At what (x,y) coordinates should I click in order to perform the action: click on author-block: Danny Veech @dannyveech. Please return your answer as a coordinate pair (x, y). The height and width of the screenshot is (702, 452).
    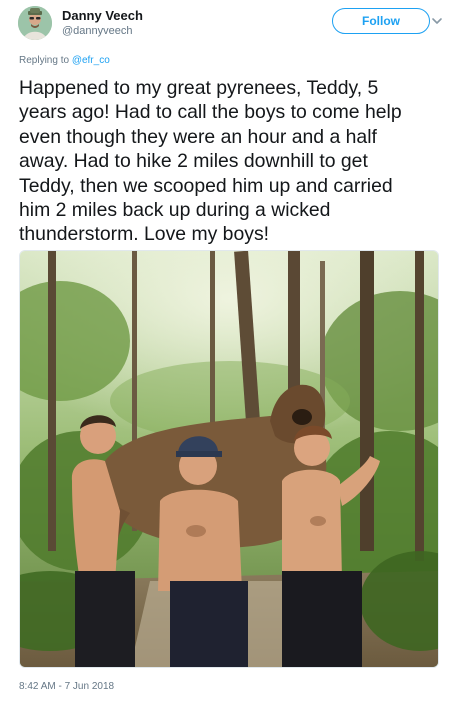
    Looking at the image, I should click on (102, 23).